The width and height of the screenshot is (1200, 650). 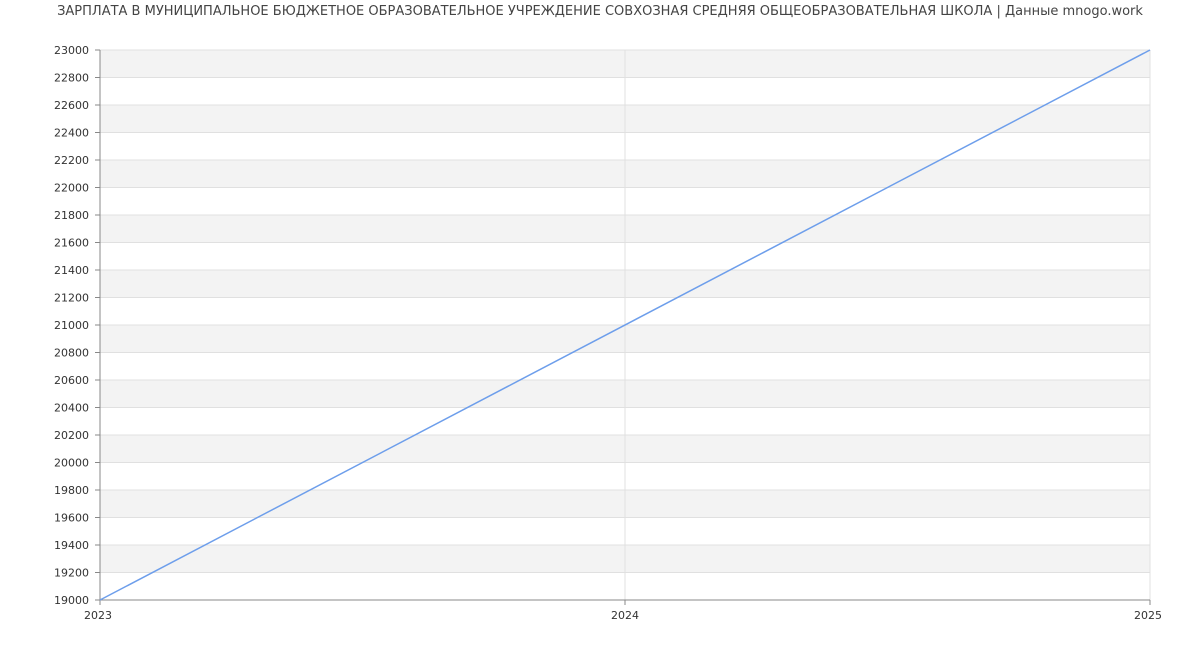 What do you see at coordinates (71, 160) in the screenshot?
I see `y-tick-label: 22200` at bounding box center [71, 160].